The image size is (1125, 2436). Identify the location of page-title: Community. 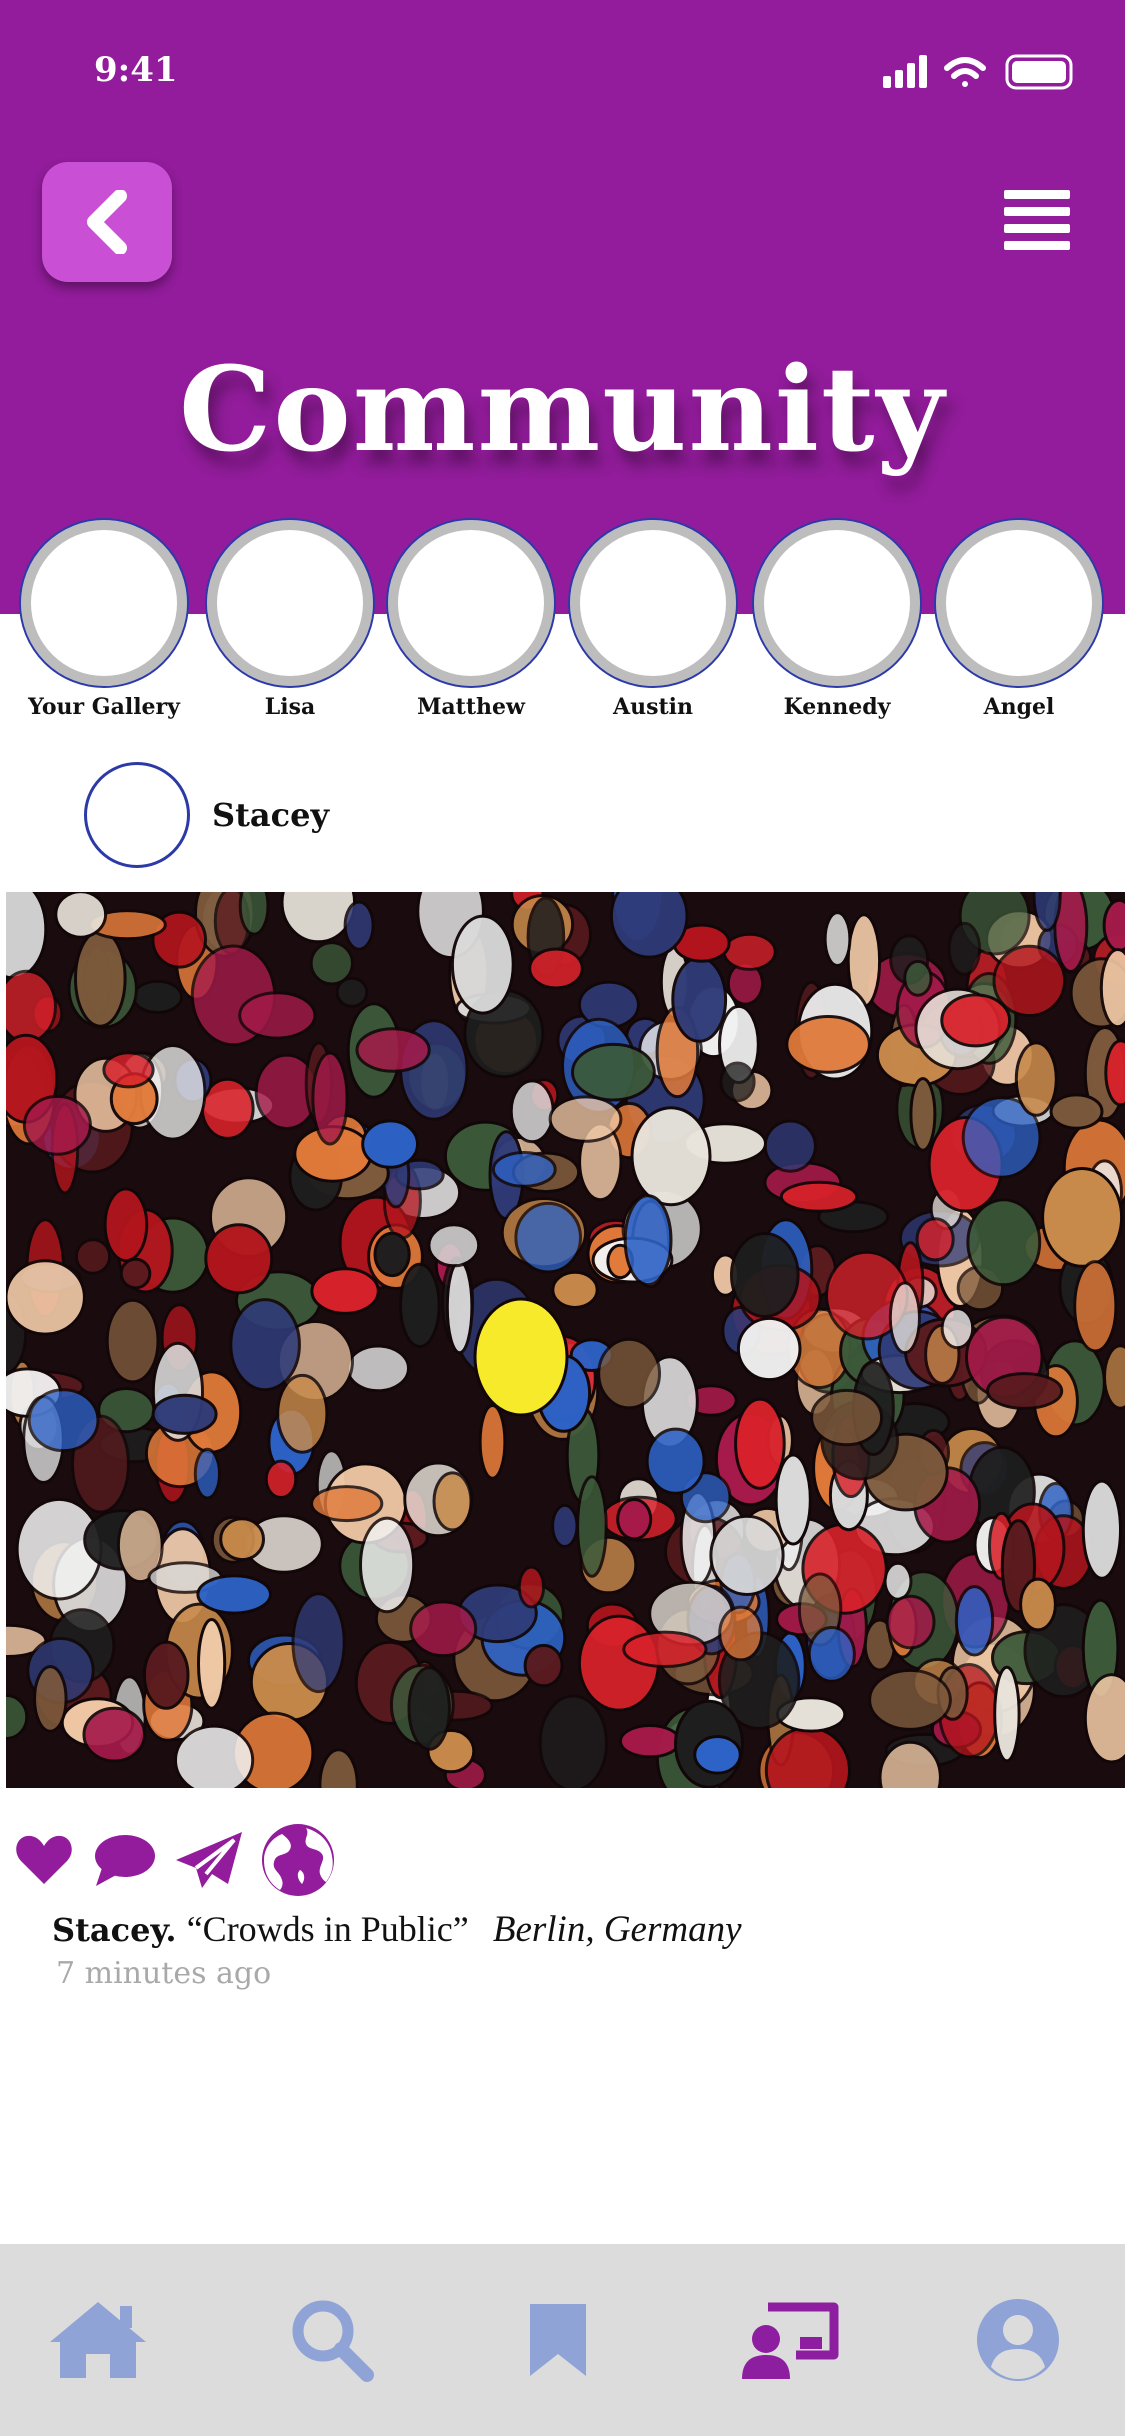
(562, 410).